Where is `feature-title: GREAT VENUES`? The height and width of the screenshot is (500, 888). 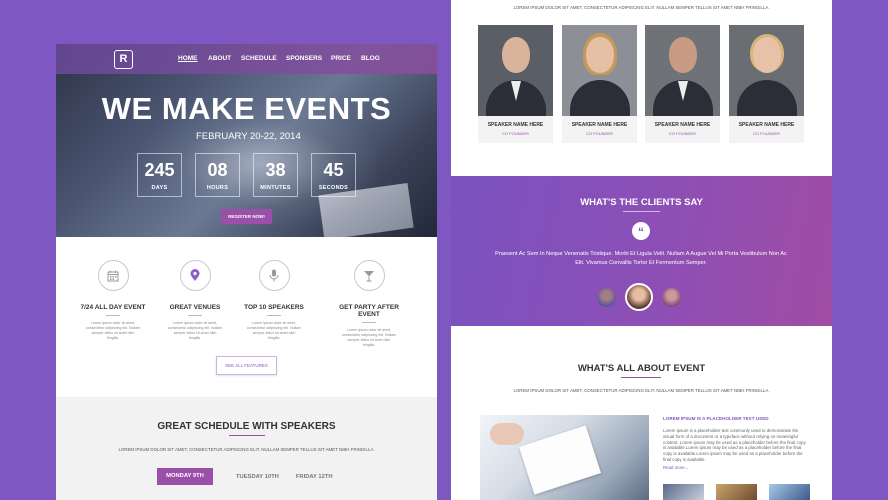
feature-title: GREAT VENUES is located at coordinates (195, 307).